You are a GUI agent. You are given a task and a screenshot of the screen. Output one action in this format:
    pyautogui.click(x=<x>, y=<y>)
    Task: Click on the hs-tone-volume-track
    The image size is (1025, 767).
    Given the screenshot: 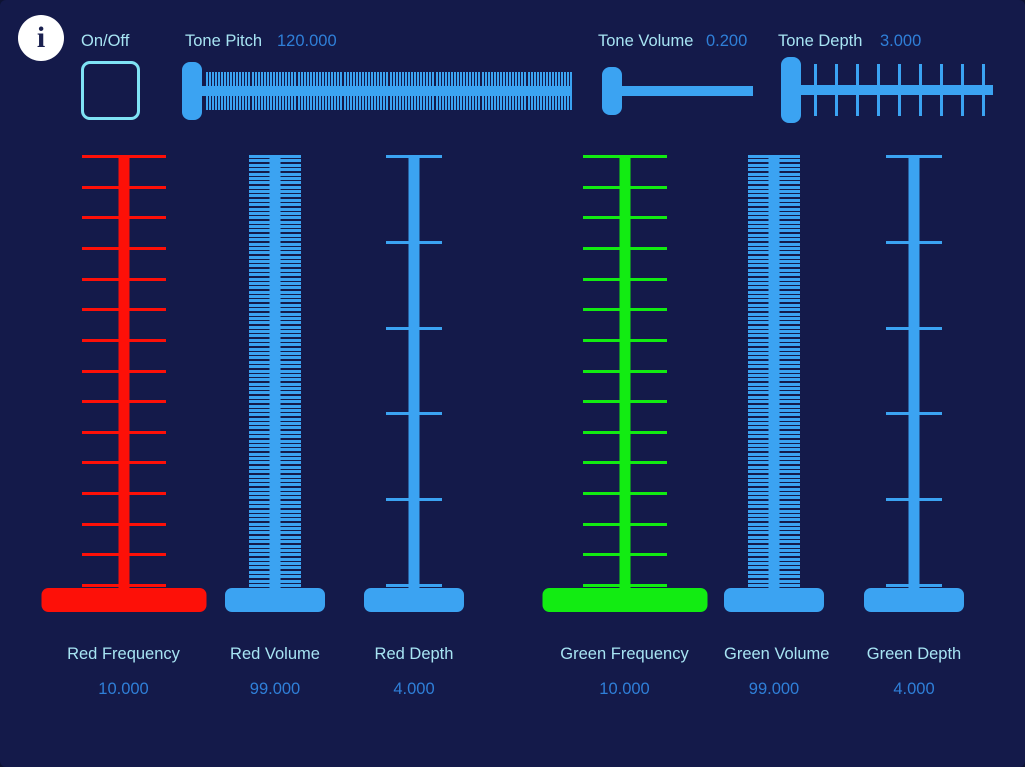 What is the action you would take?
    pyautogui.click(x=677, y=91)
    